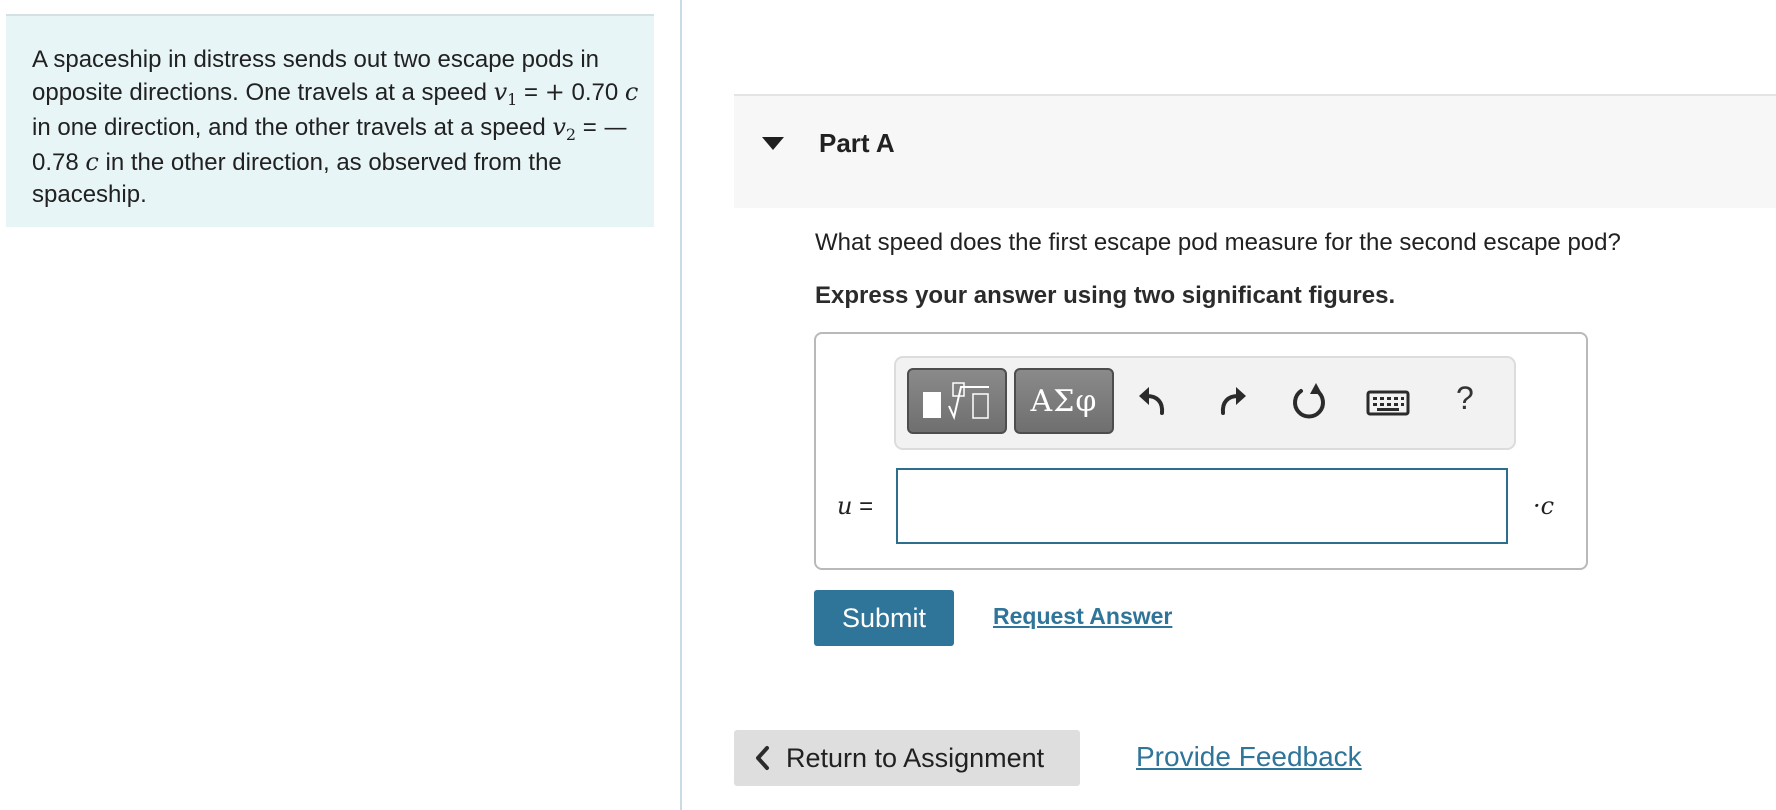 The image size is (1776, 810). What do you see at coordinates (866, 506) in the screenshot?
I see `answer-equals: =` at bounding box center [866, 506].